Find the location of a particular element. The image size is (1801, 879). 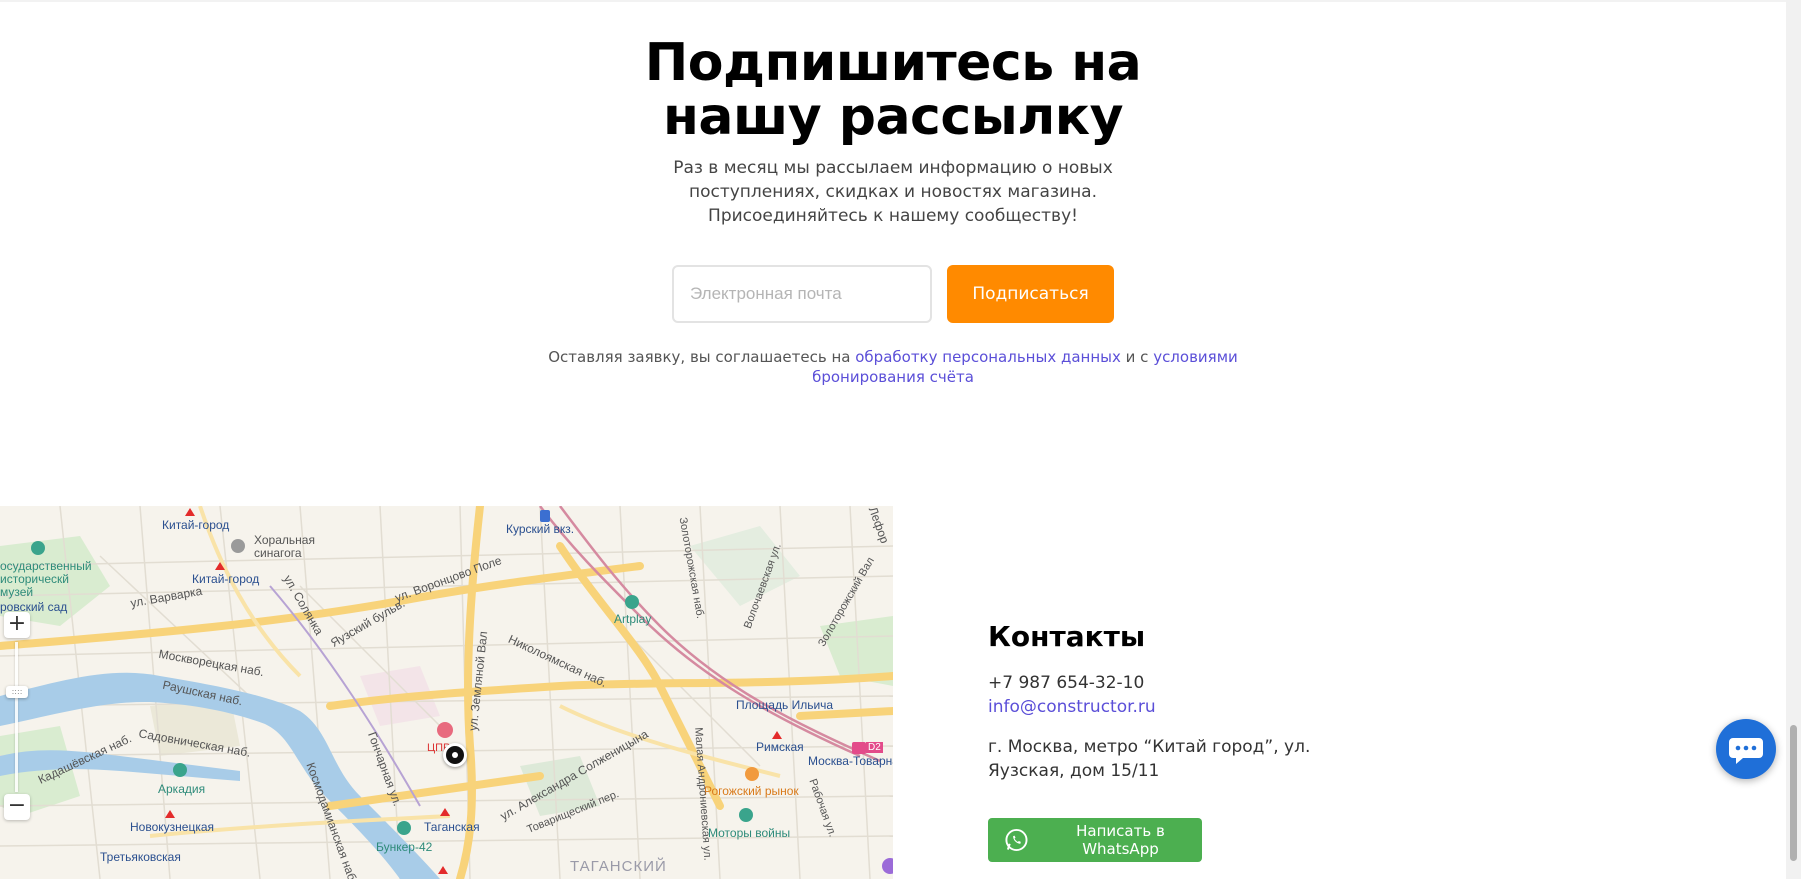

zoom-track is located at coordinates (16, 717).